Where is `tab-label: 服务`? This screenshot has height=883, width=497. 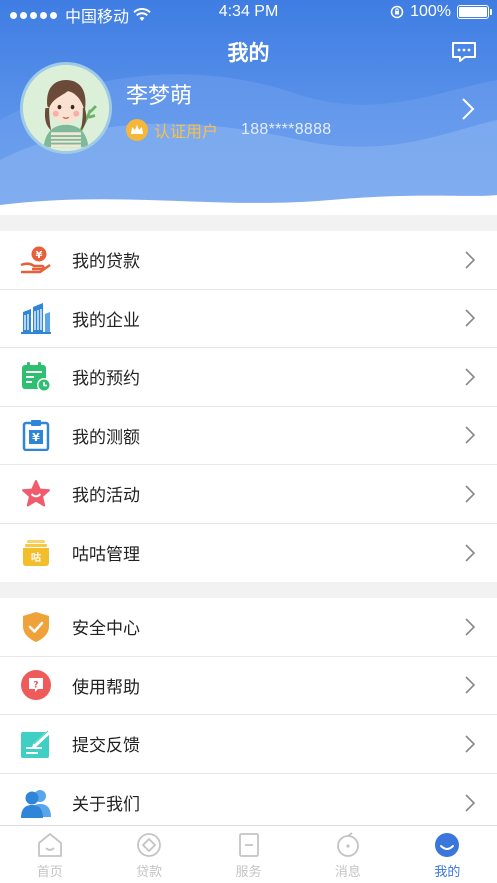
tab-label: 服务 is located at coordinates (248, 871).